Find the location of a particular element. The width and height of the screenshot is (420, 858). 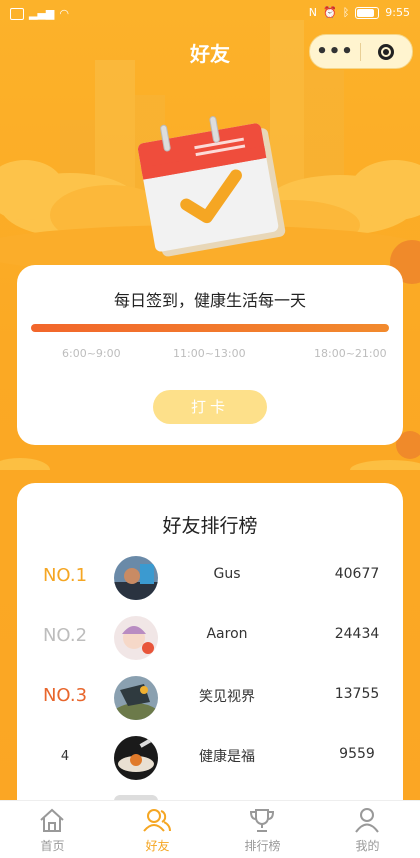

bluetooth-icon: ᛒ is located at coordinates (346, 12).